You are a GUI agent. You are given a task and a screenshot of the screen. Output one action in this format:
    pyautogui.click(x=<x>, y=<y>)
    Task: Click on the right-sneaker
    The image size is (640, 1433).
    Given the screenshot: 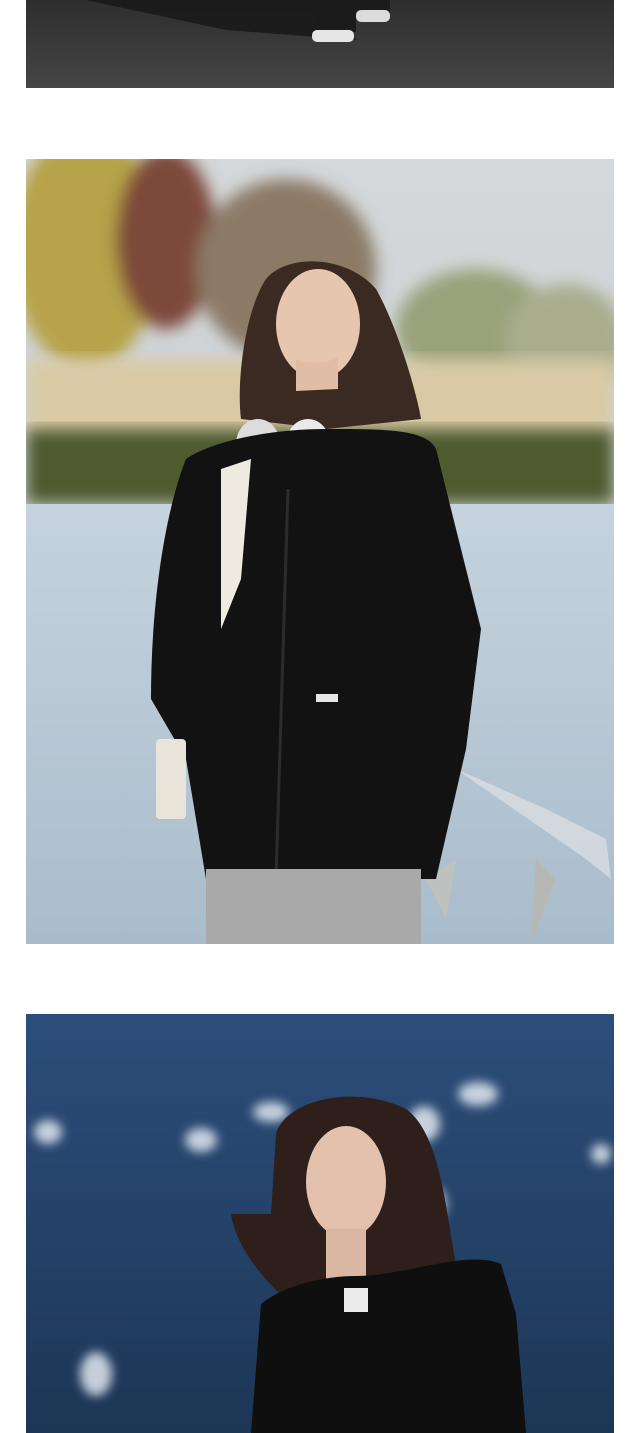 What is the action you would take?
    pyautogui.click(x=373, y=16)
    